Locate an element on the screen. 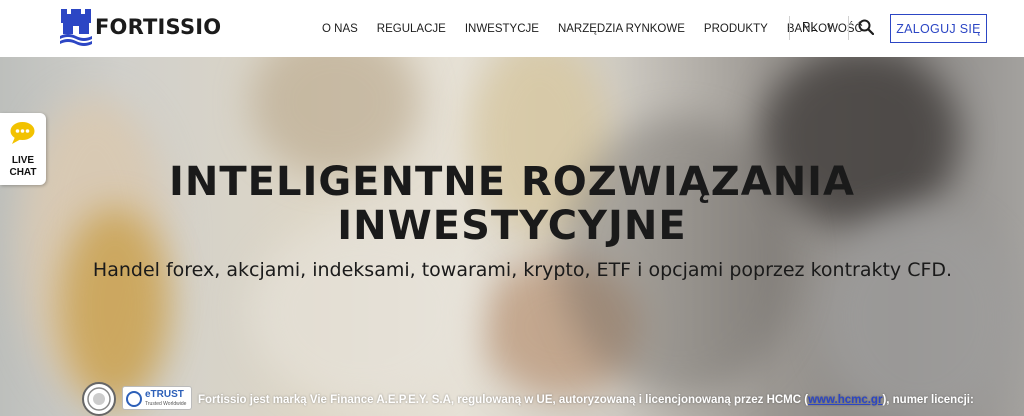 The image size is (1024, 416). castle-logo-icon is located at coordinates (76, 27).